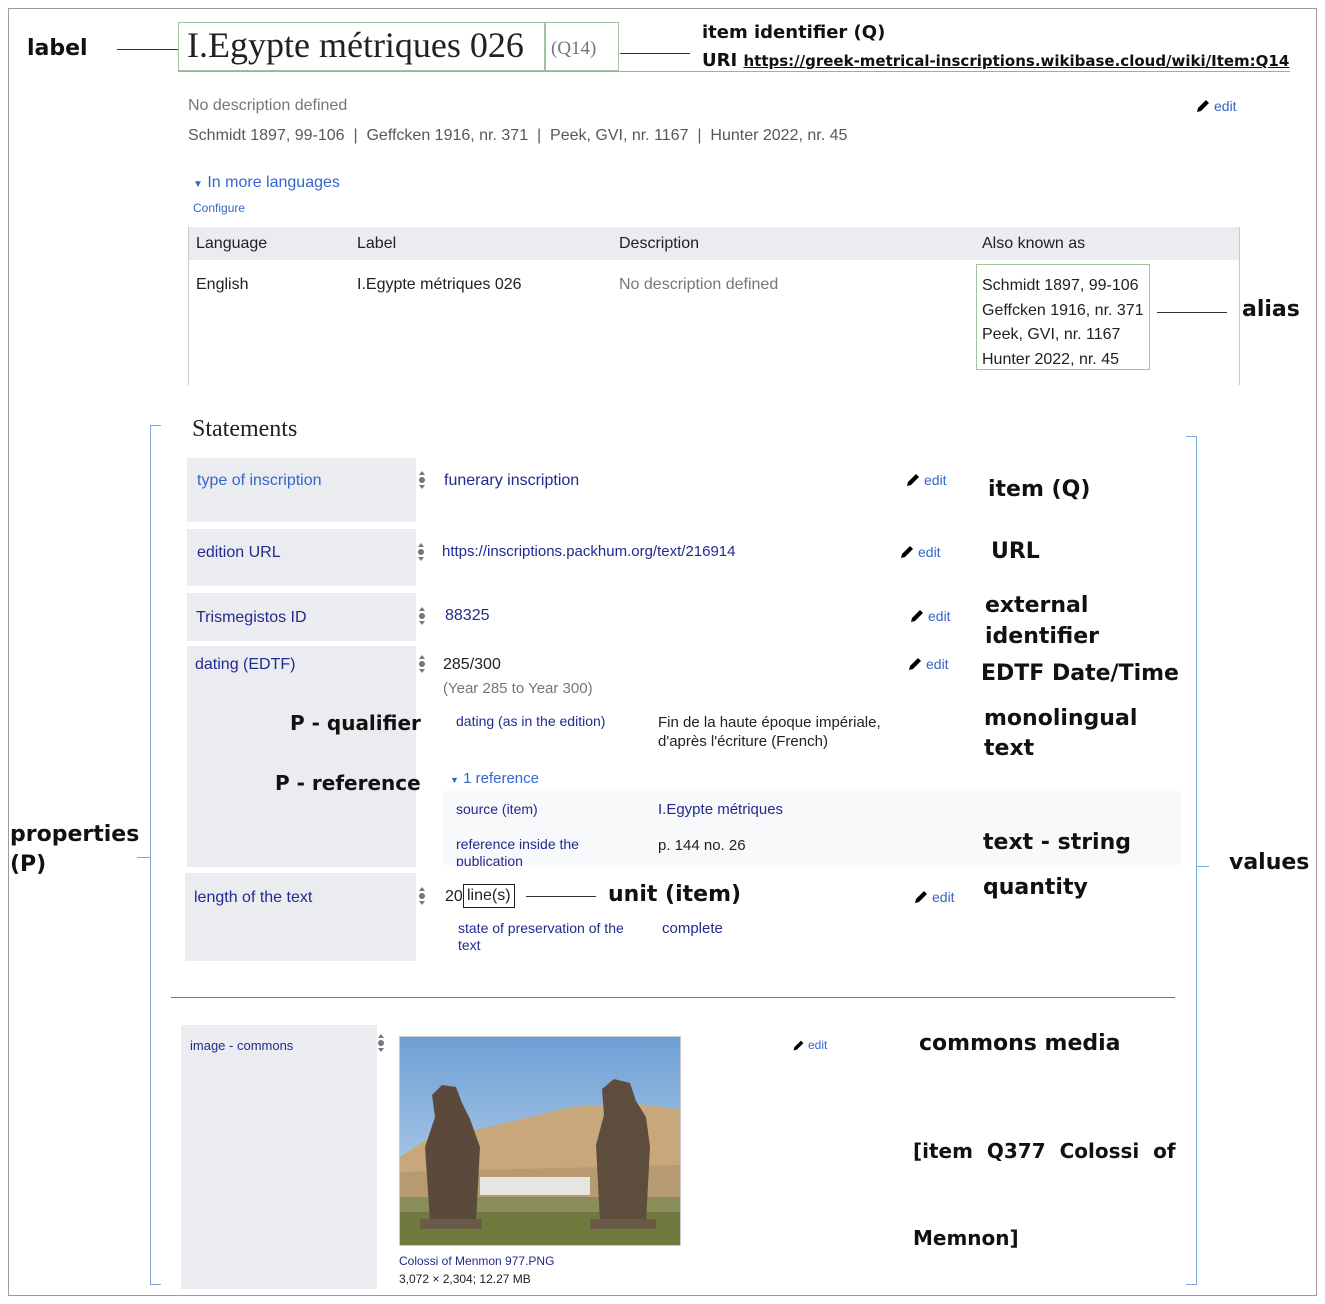 The height and width of the screenshot is (1304, 1325). Describe the element at coordinates (489, 896) in the screenshot. I see `value-length-unit: line(s)` at that location.